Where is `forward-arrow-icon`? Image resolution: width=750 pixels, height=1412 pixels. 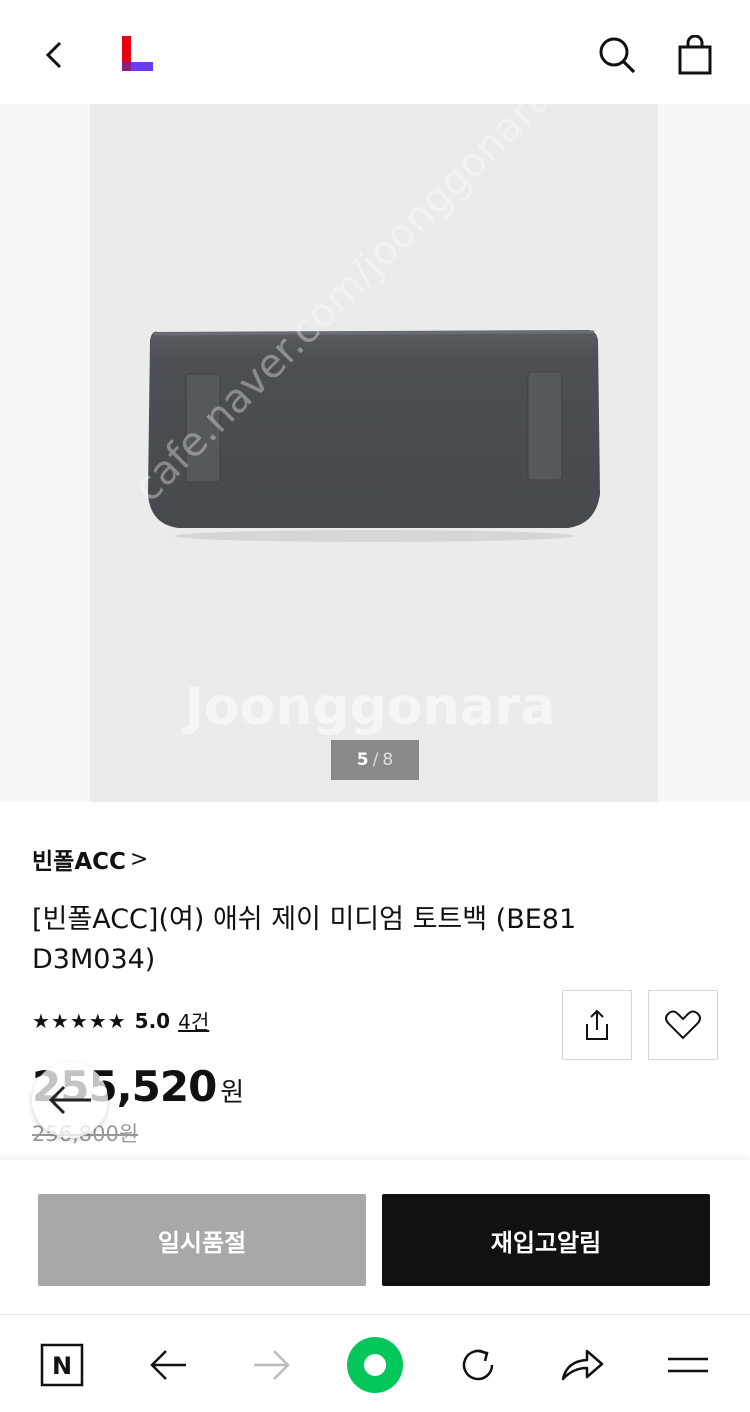
forward-arrow-icon is located at coordinates (272, 1365).